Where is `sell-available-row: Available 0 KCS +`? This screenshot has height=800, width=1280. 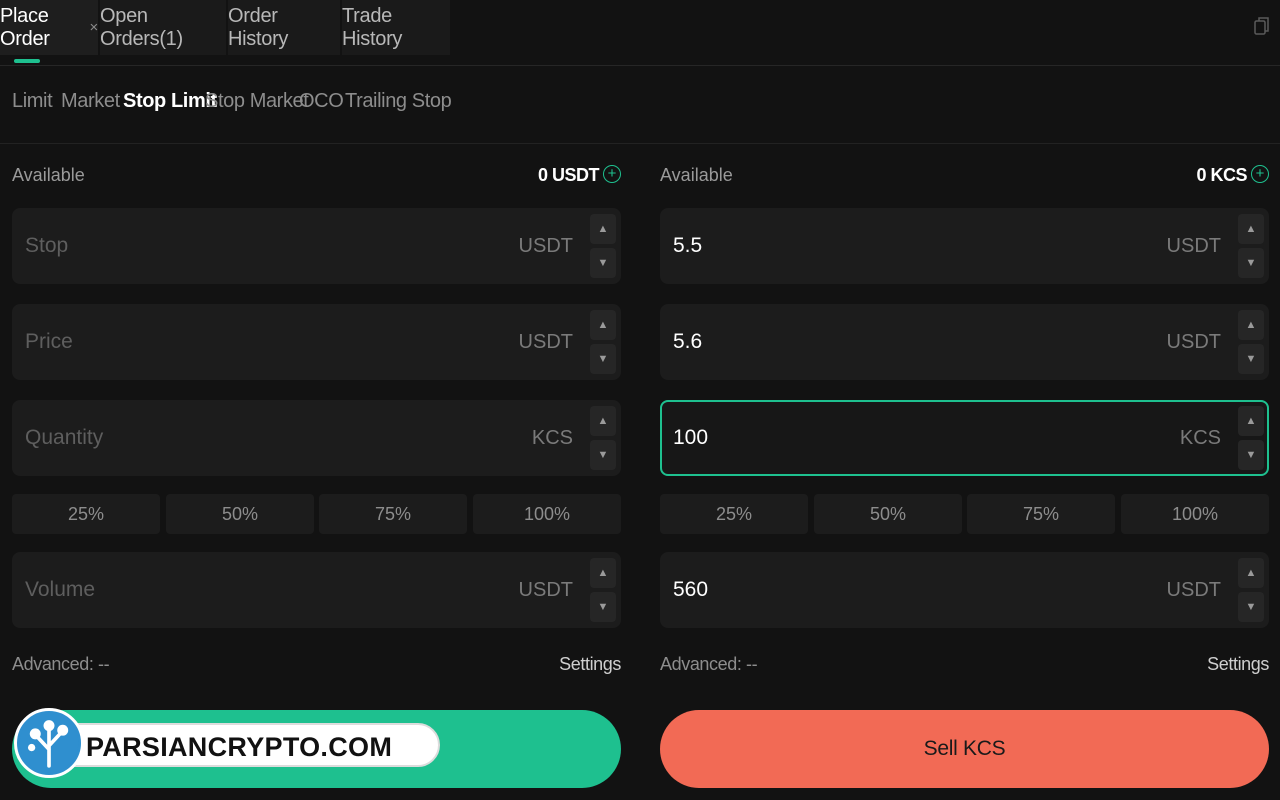 sell-available-row: Available 0 KCS + is located at coordinates (964, 176).